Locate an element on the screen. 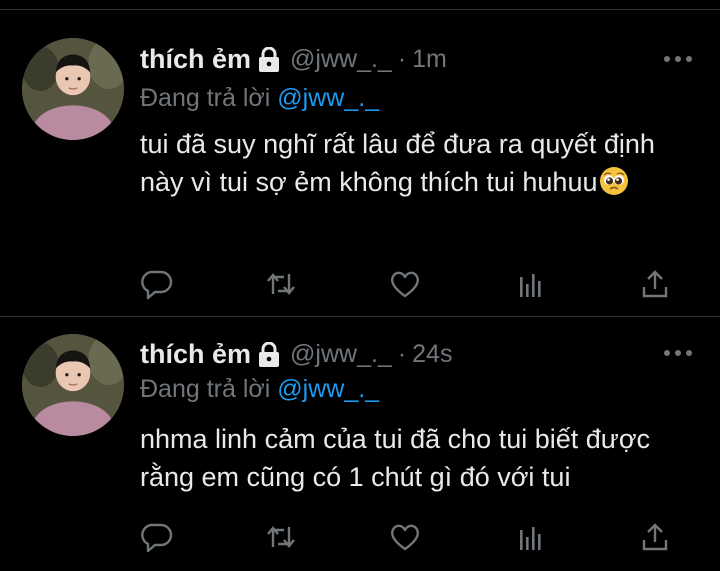  timestamp: 1m is located at coordinates (429, 59).